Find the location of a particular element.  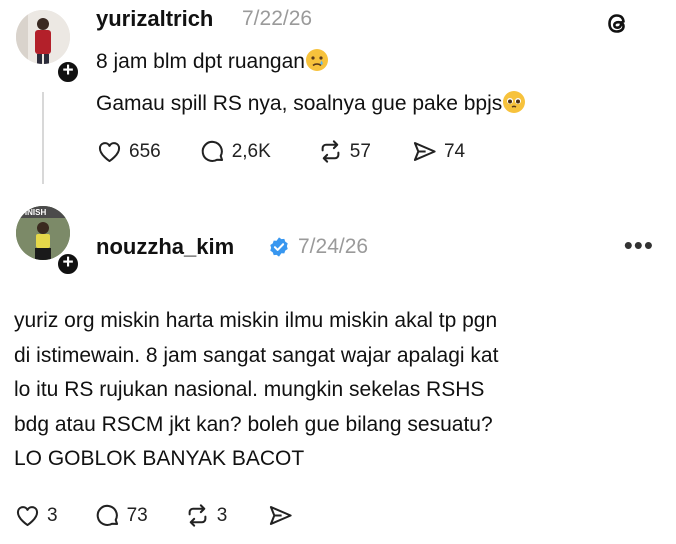

post-text-line: LO GOBLOK BANYAK BACOT is located at coordinates (159, 458).